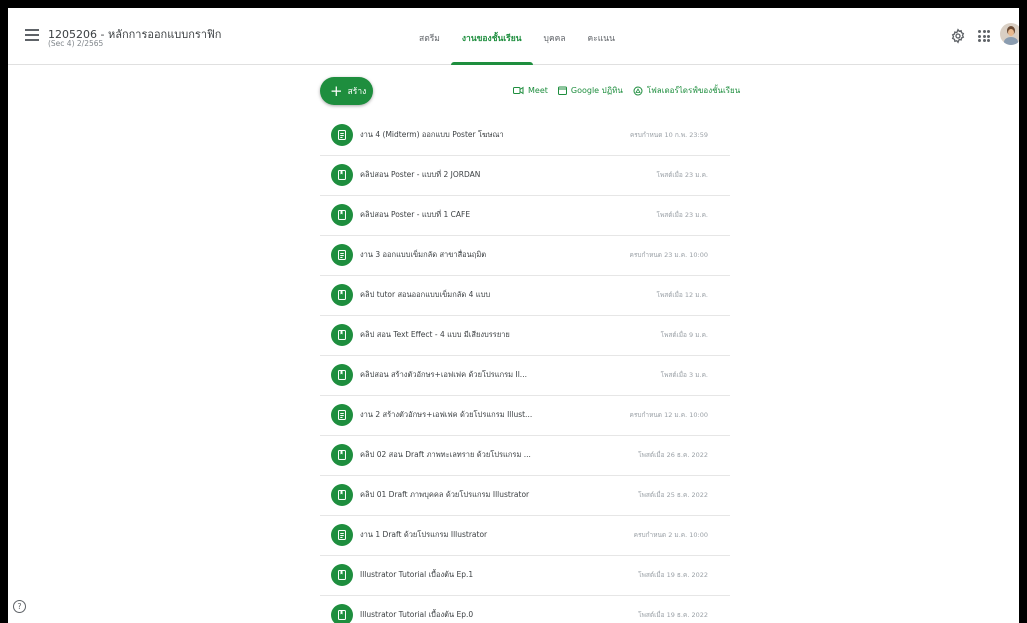 This screenshot has height=623, width=1027. What do you see at coordinates (415, 214) in the screenshot?
I see `item-title: คลิปสอน Poster - แบบที่ 1 CAFE` at bounding box center [415, 214].